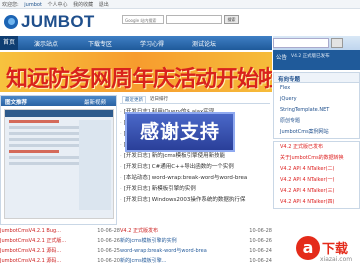 This screenshot has height=270, width=360. Describe the element at coordinates (95, 165) in the screenshot. I see `screenshot-sidebar` at that location.